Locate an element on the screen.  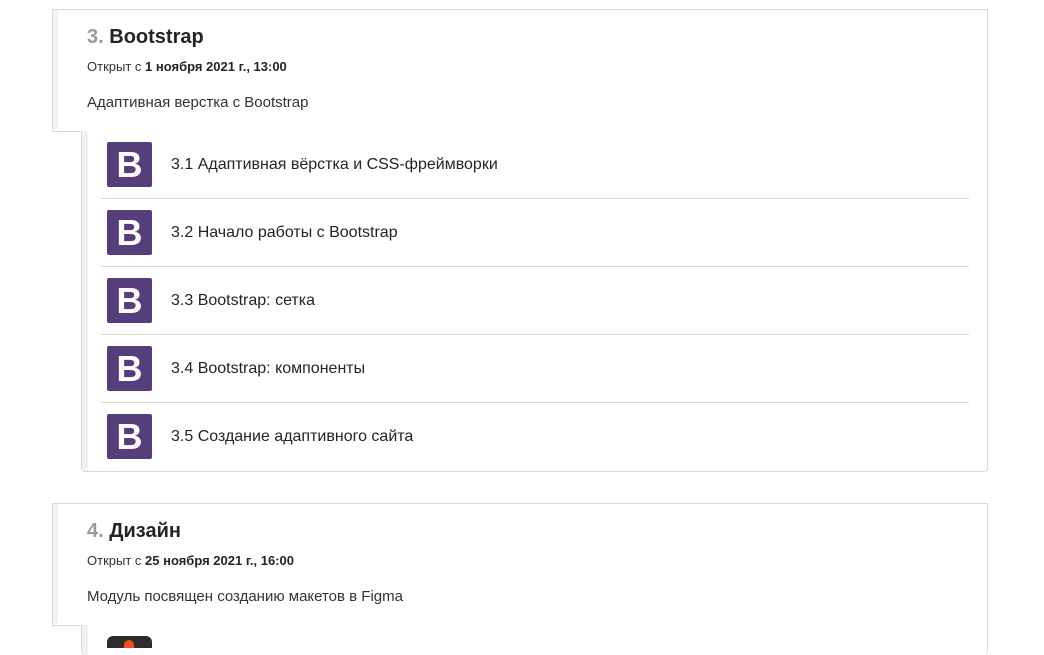
activity-item: B 3.3 Bootstrap: сетка is located at coordinates (535, 301).